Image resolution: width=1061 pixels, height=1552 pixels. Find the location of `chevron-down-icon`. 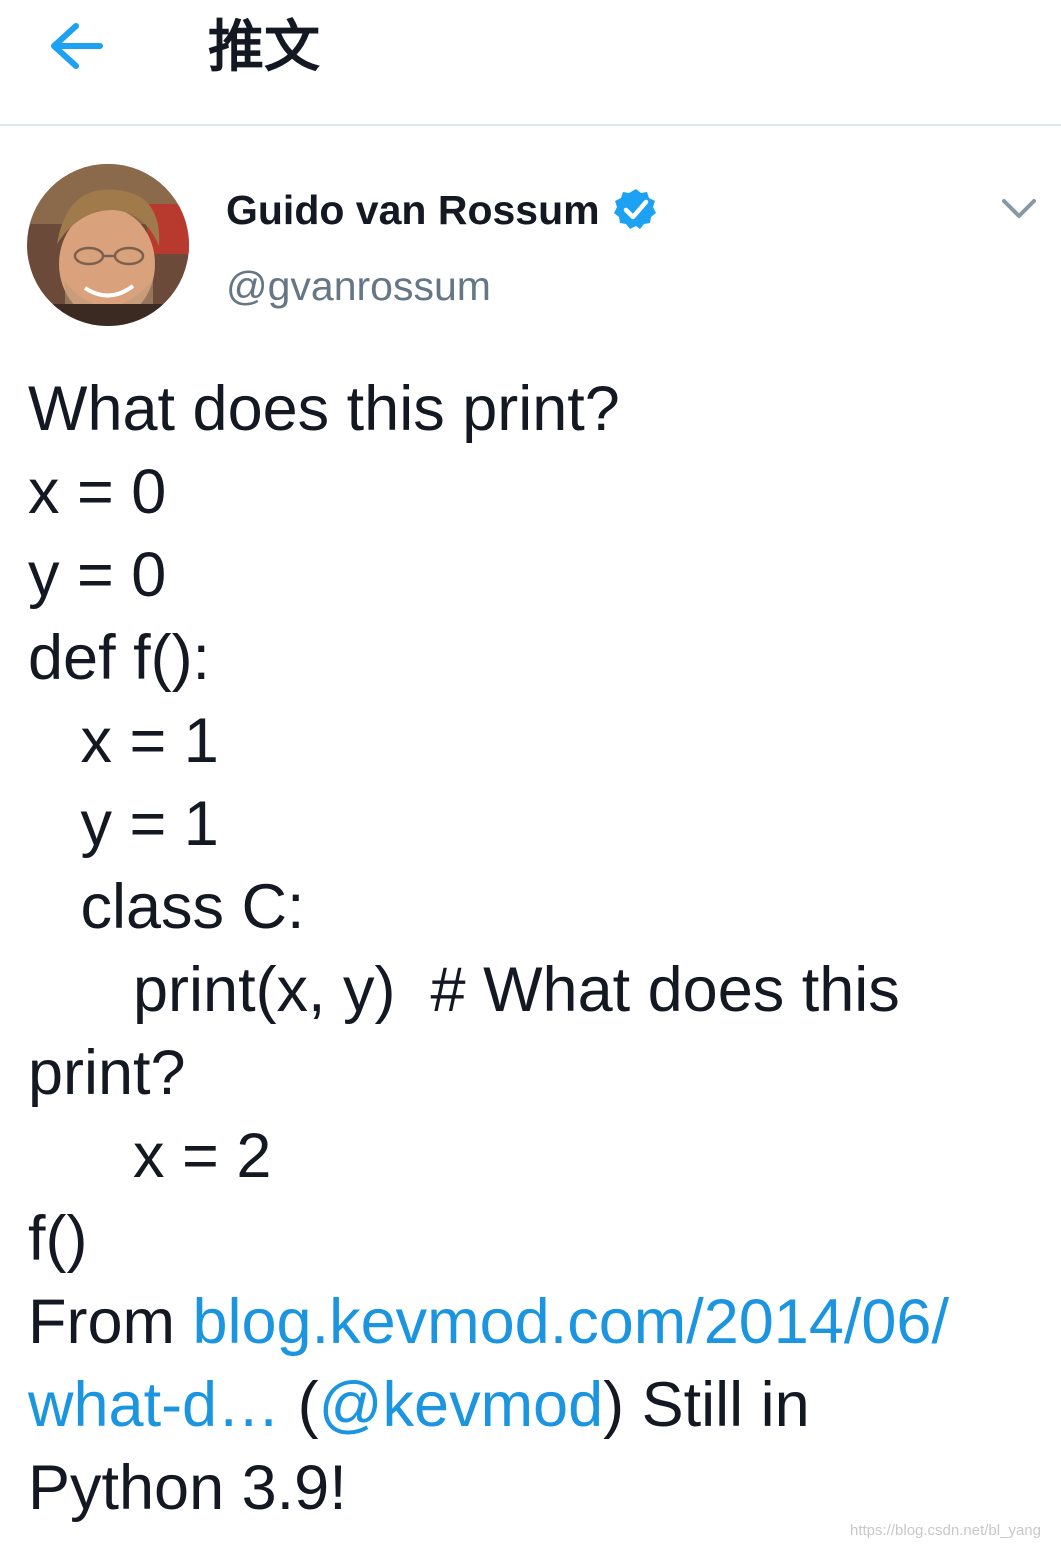

chevron-down-icon is located at coordinates (1019, 209).